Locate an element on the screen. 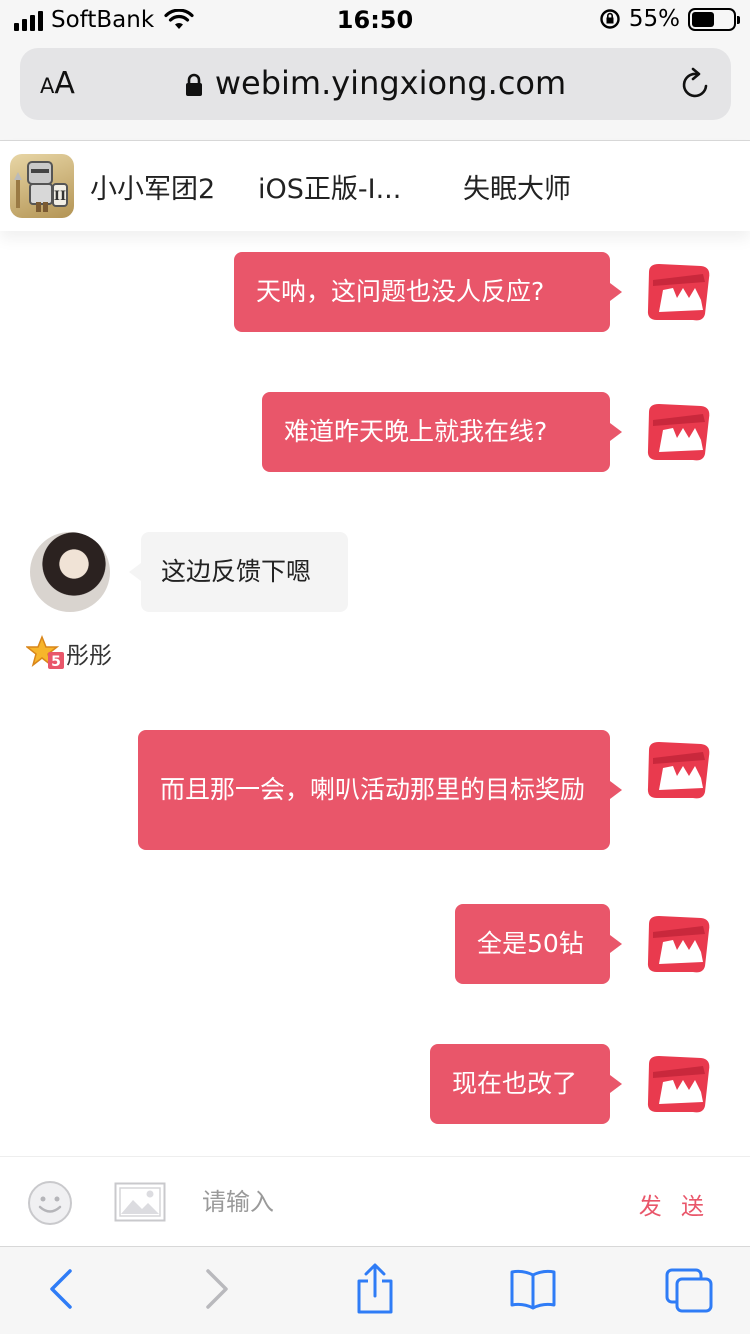  message-input is located at coordinates (400, 1202).